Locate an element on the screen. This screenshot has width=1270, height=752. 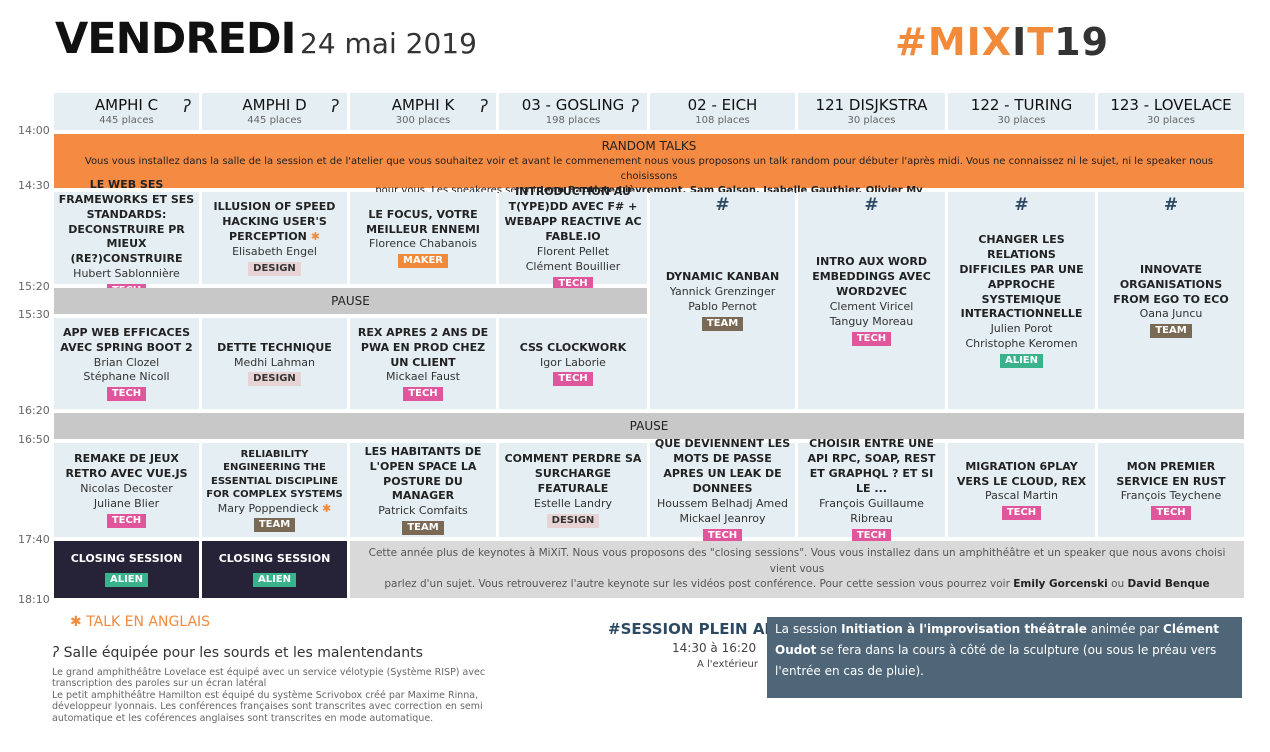
session-title: COMMENT PERDRE SA SURCHARGE FEATURALE is located at coordinates (573, 473).